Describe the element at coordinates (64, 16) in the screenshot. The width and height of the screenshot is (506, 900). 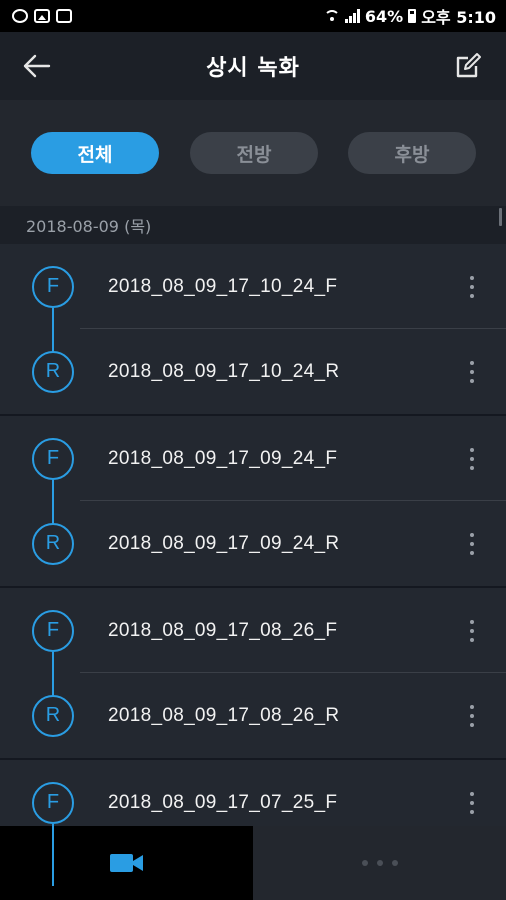
I see `phone-icon` at that location.